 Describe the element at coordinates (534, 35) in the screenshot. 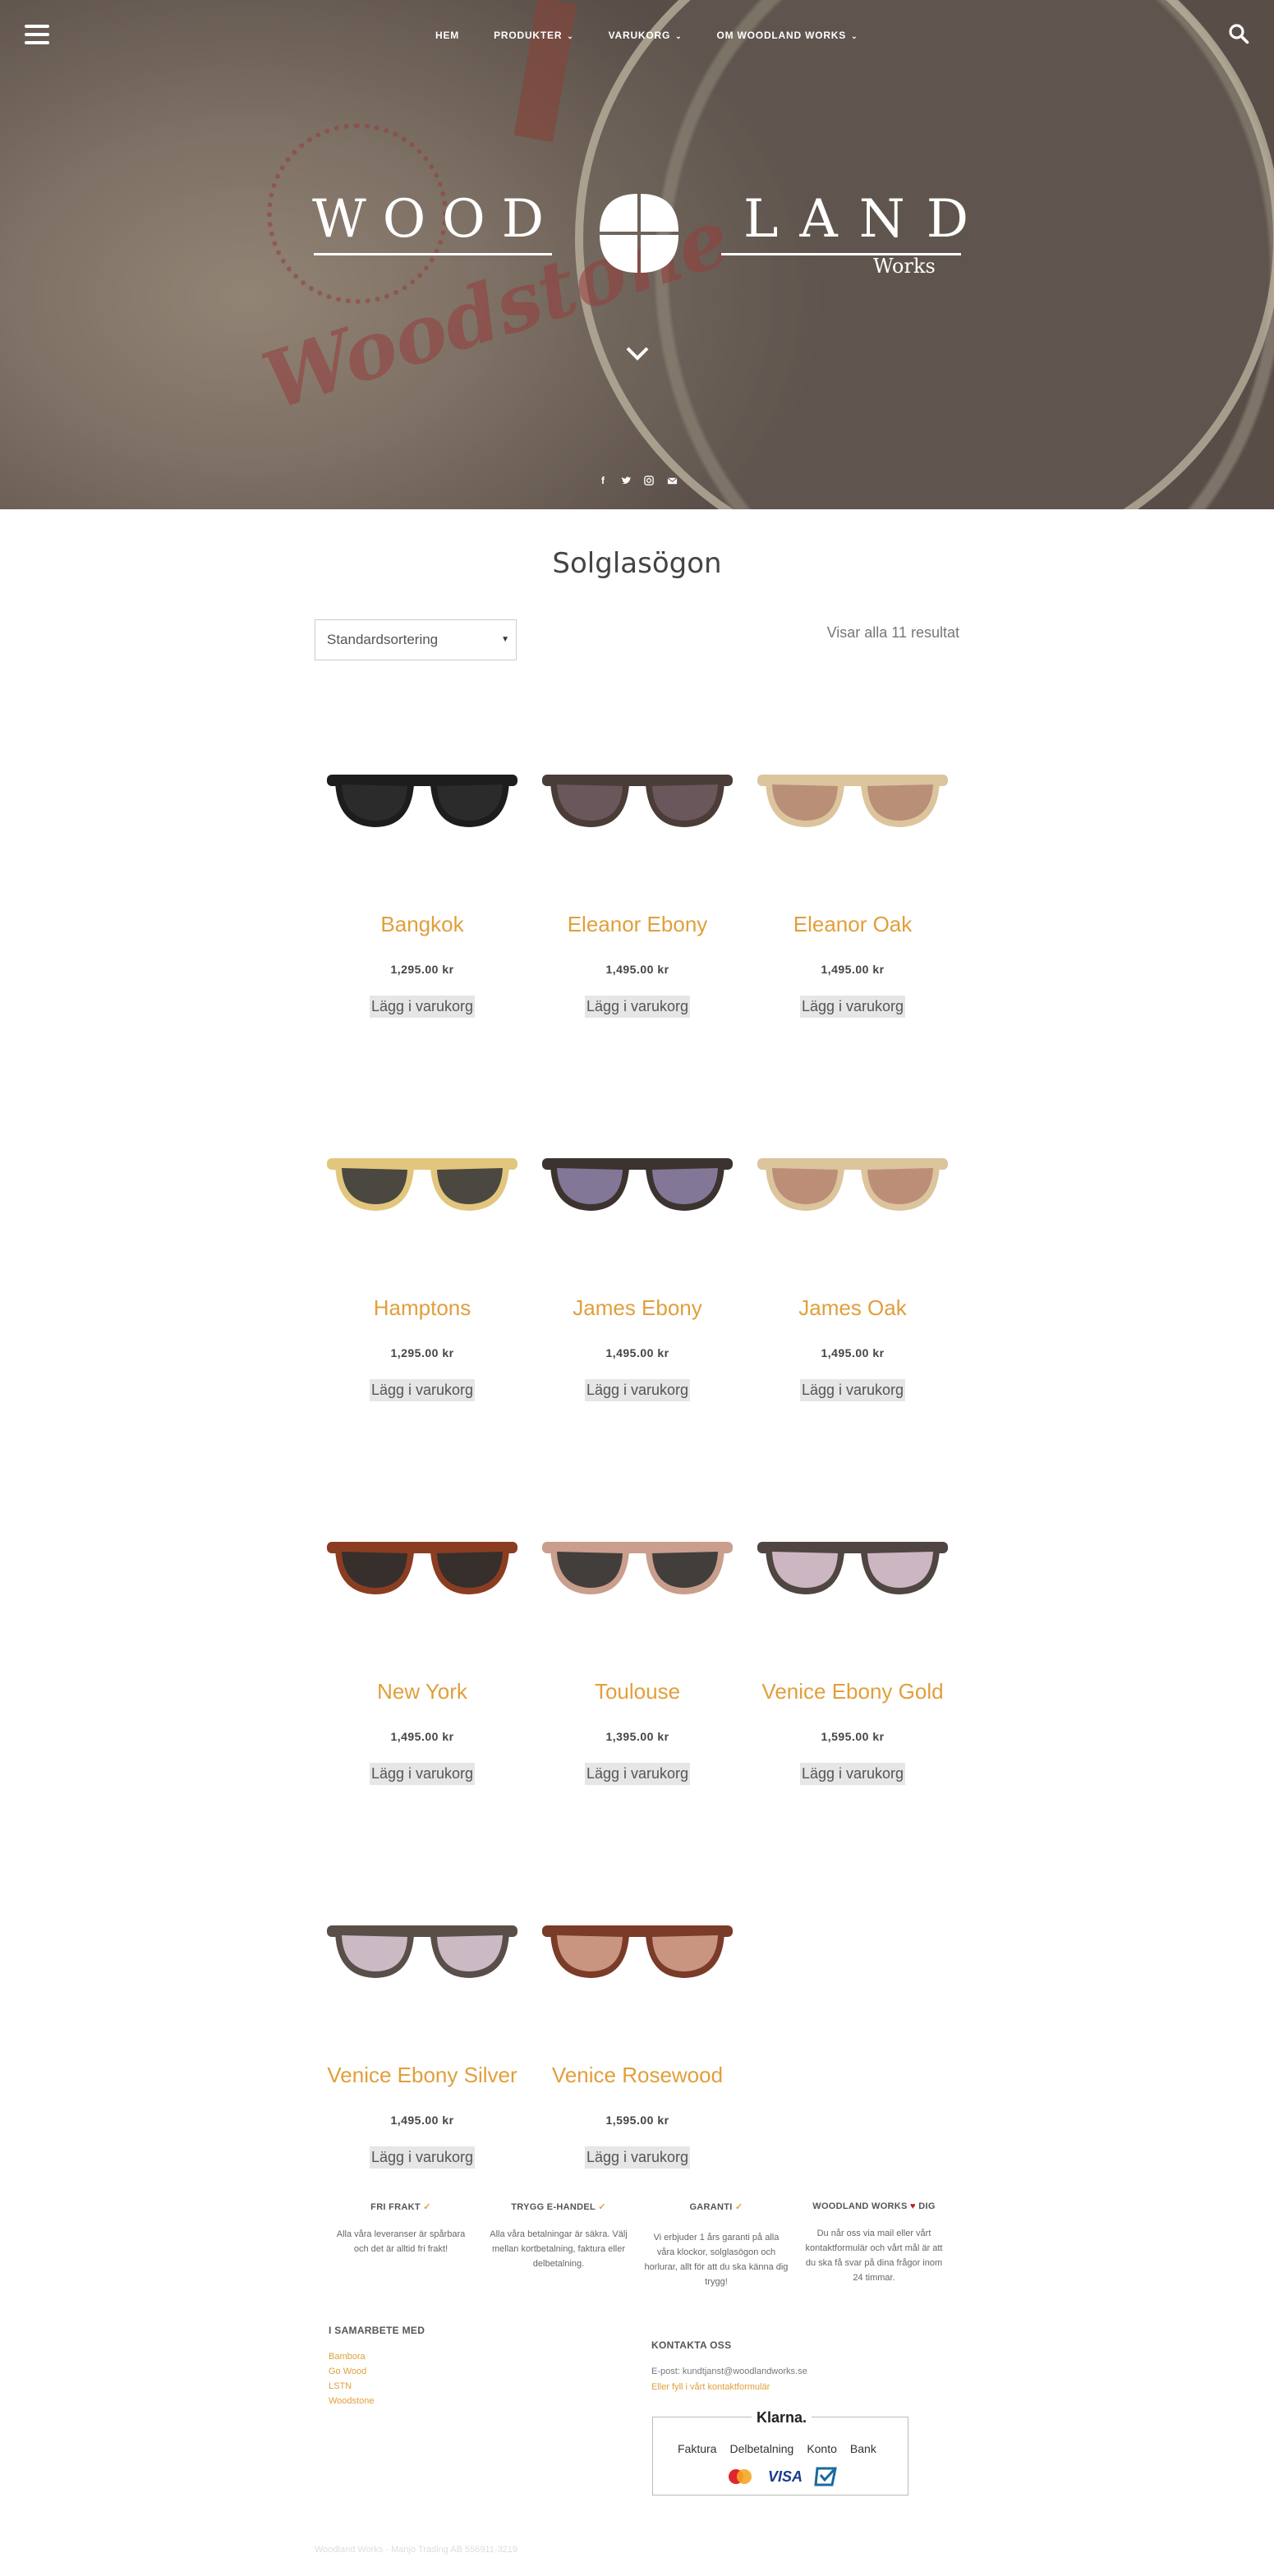

I see `nav-item-produkter: Produkter ⌄` at that location.